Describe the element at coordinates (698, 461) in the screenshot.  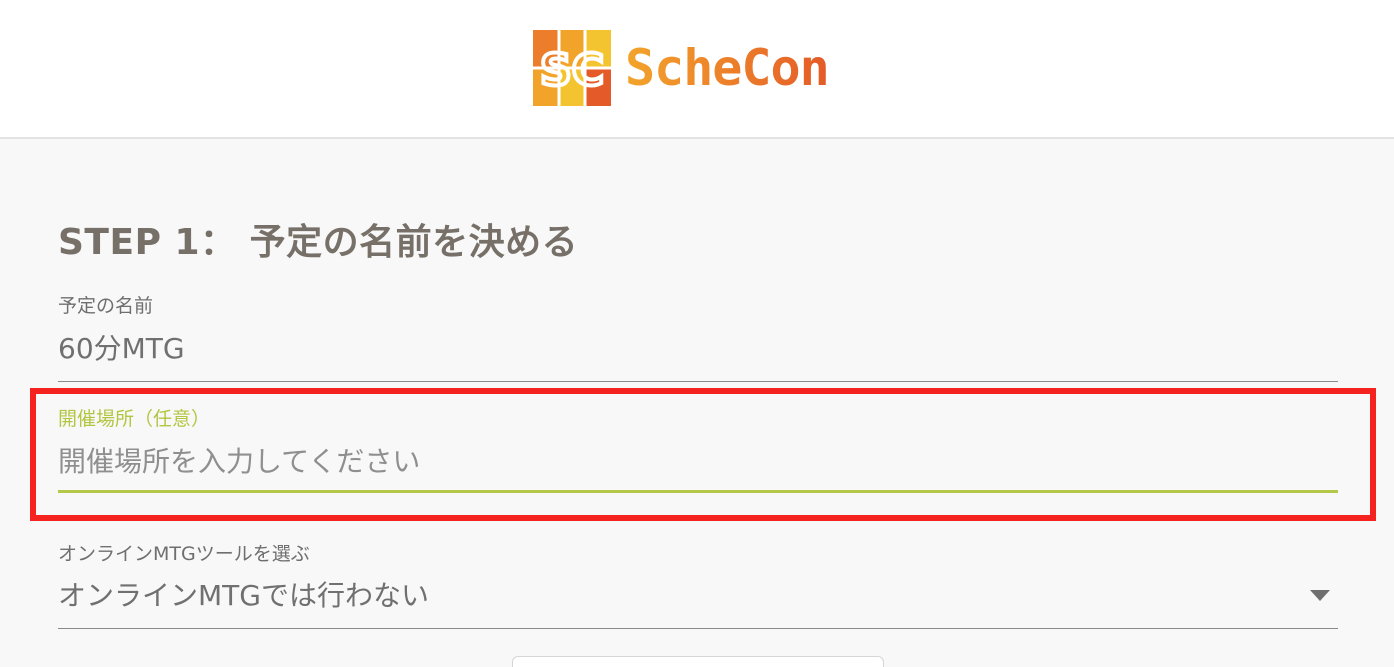
I see `location-input` at that location.